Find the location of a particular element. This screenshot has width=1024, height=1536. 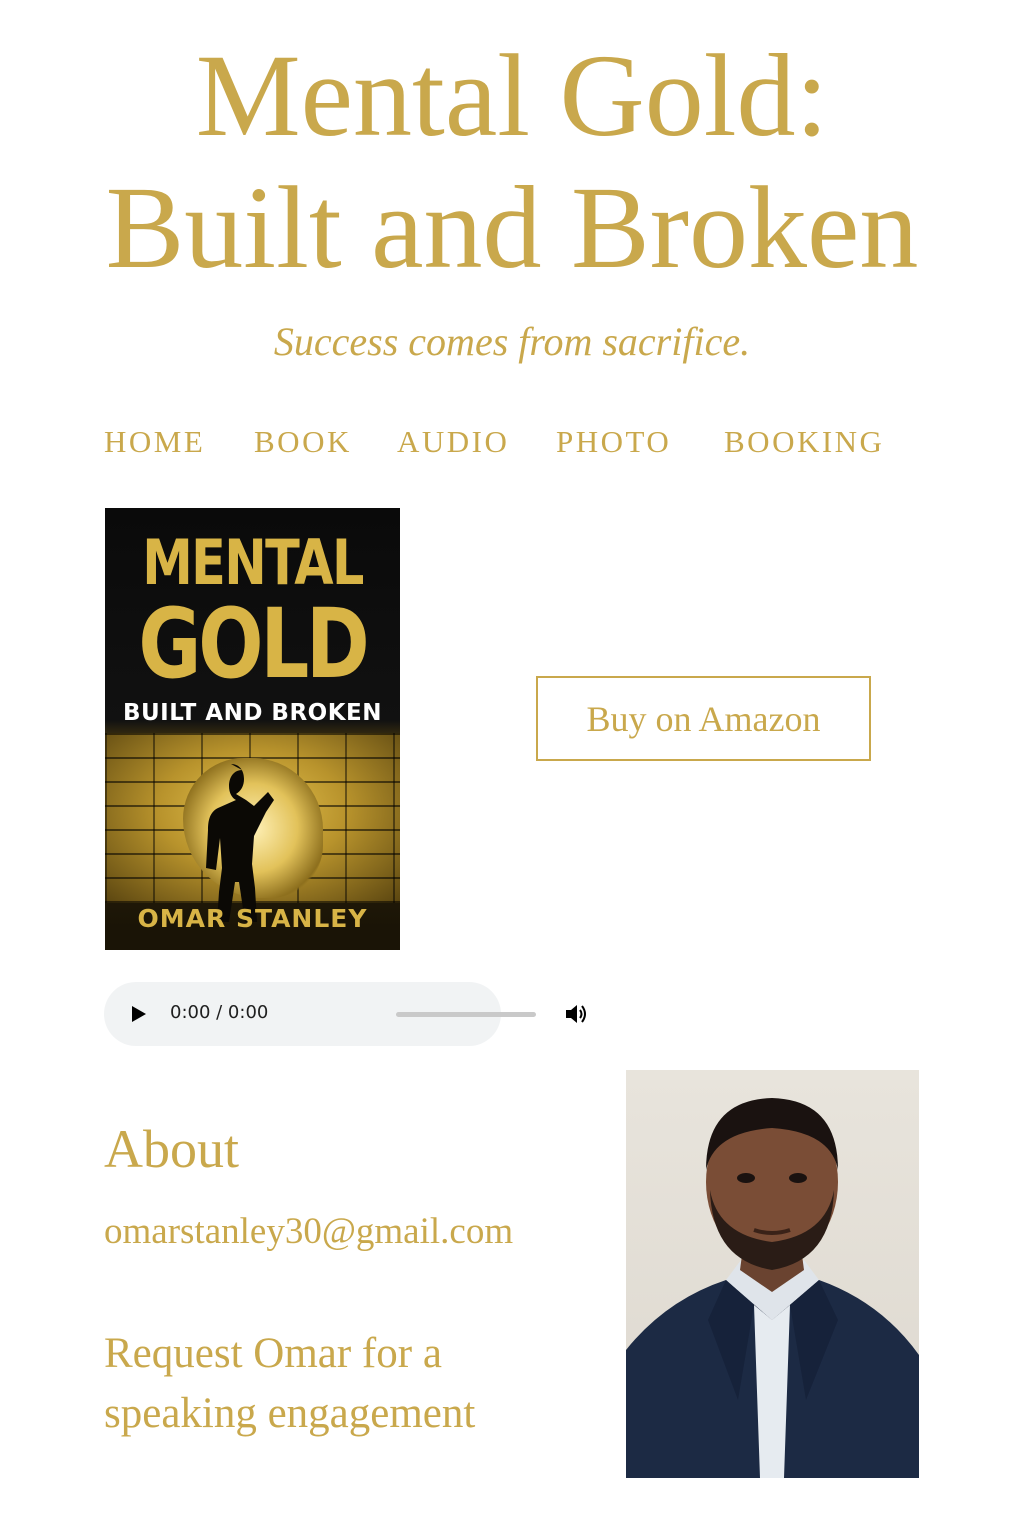

audio-progress-bar is located at coordinates (466, 1014).